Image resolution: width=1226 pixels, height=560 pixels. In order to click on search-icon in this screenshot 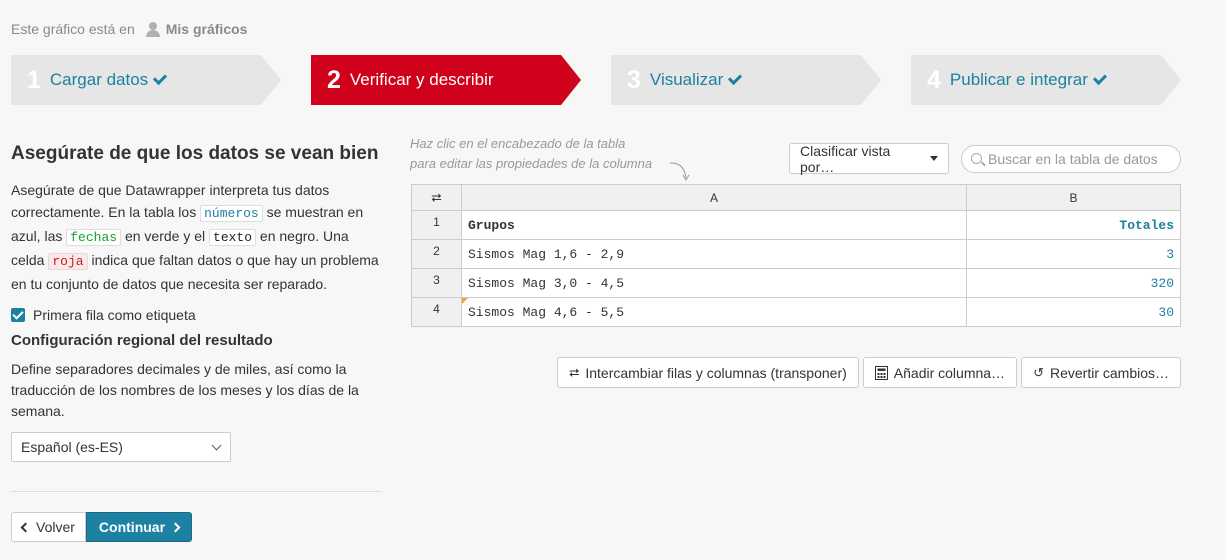, I will do `click(976, 158)`.